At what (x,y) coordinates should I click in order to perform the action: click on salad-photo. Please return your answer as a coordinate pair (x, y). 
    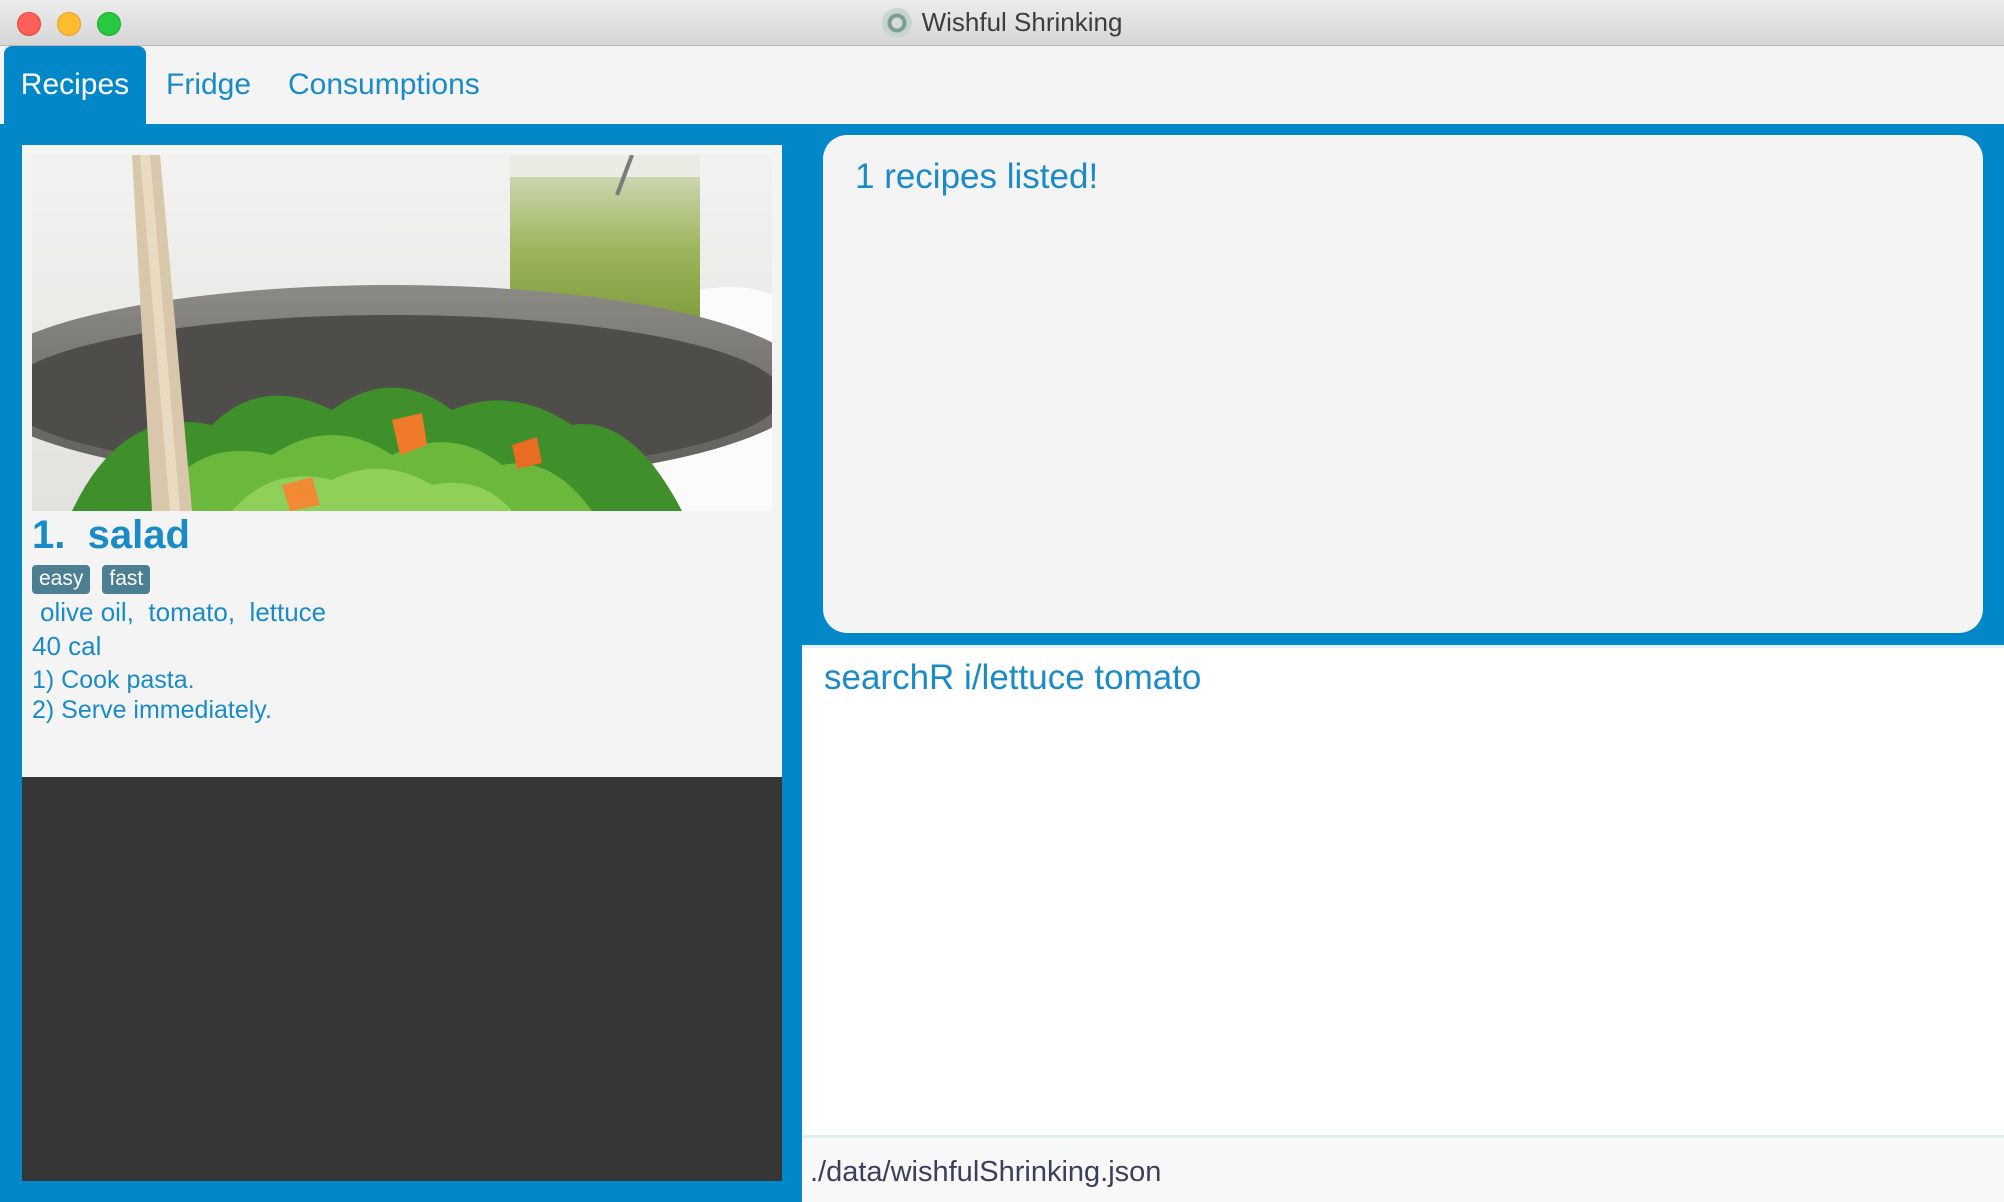
    Looking at the image, I should click on (402, 333).